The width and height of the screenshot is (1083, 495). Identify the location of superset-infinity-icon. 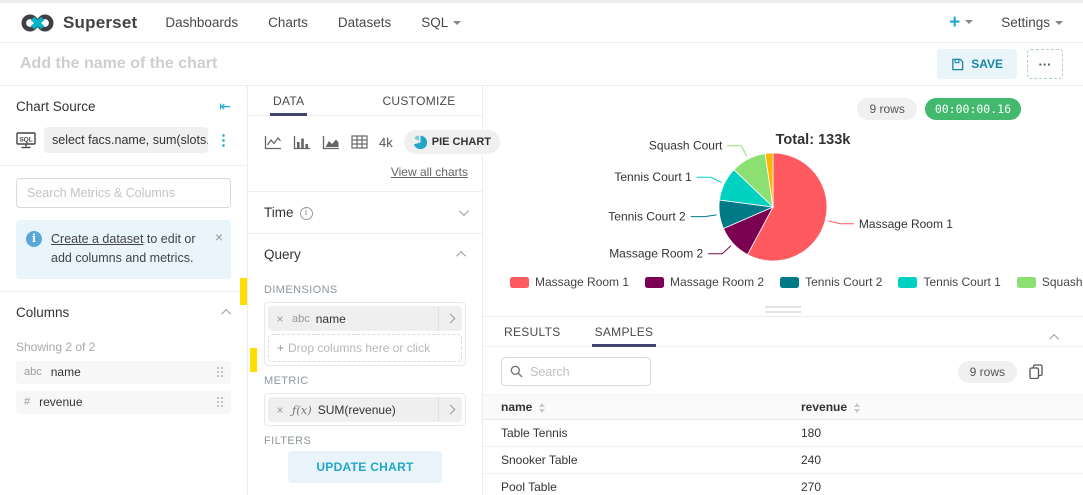
(37, 22).